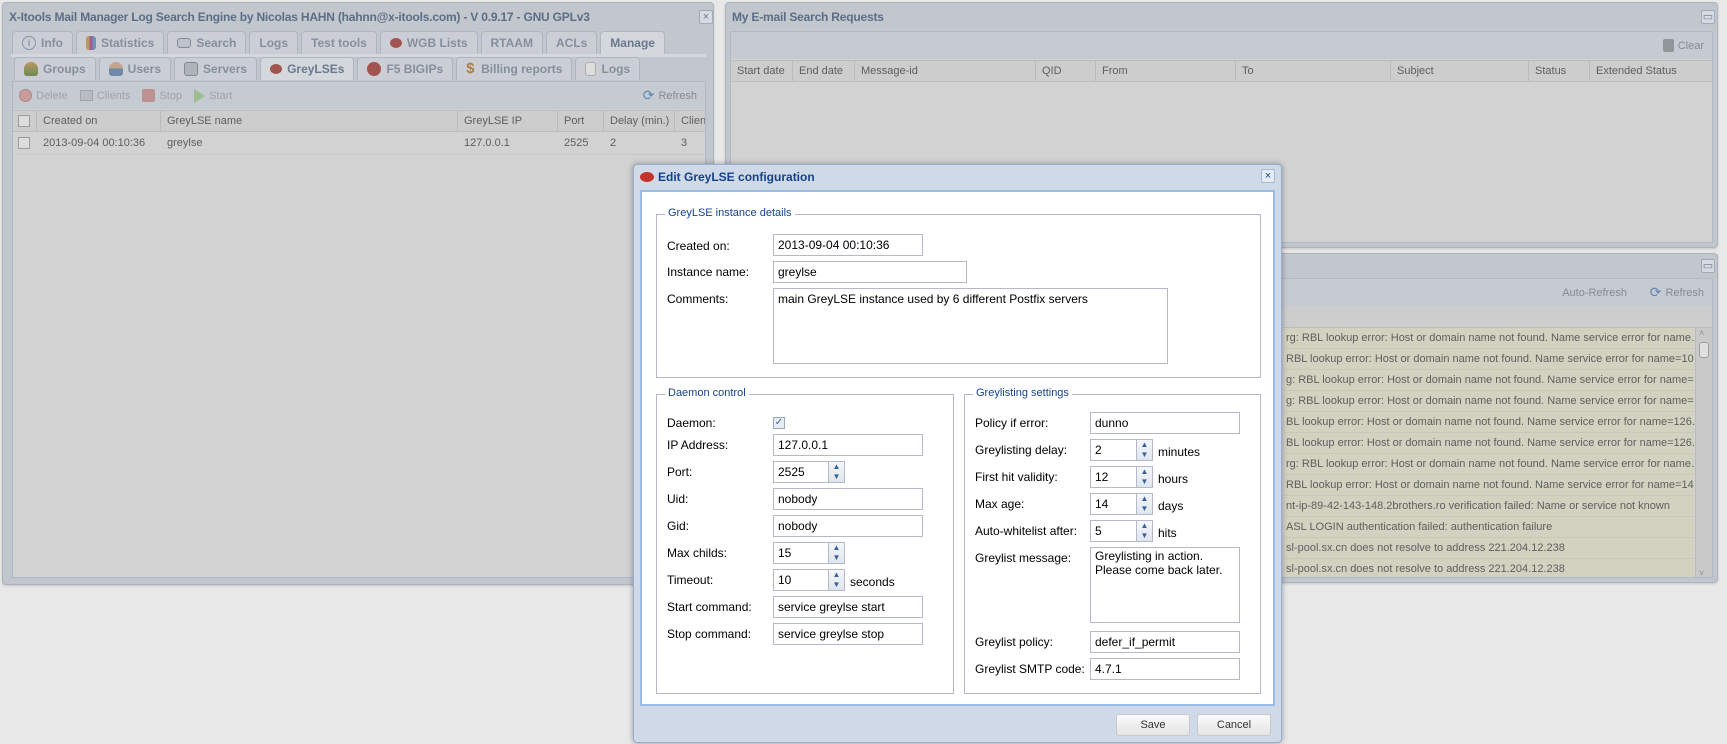  What do you see at coordinates (670, 95) in the screenshot?
I see `refresh-button: ⟳ Refresh` at bounding box center [670, 95].